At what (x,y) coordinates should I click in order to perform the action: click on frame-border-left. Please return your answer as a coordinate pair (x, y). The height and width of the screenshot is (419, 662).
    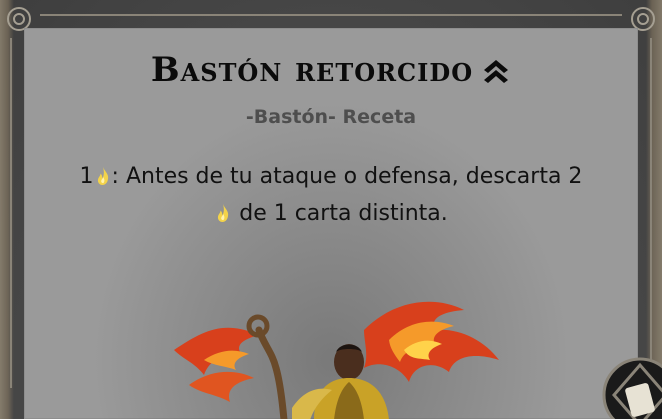
    Looking at the image, I should click on (11, 213).